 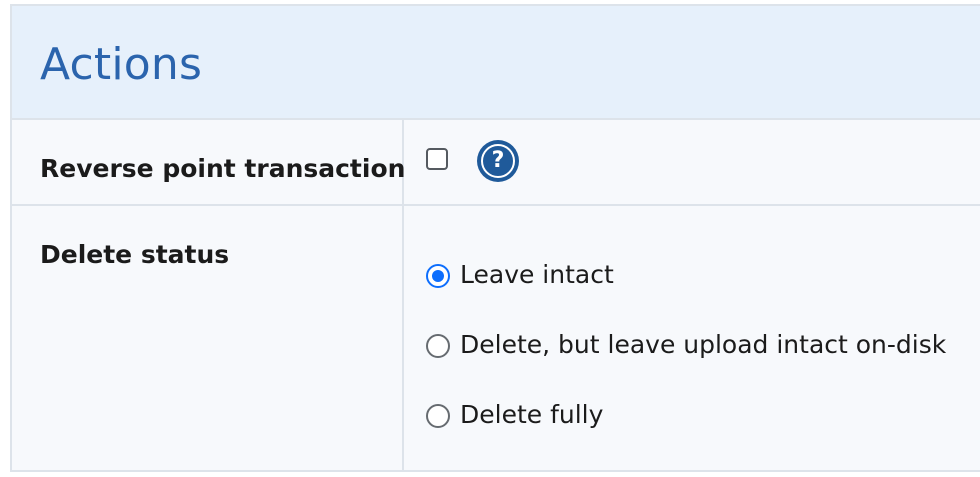 What do you see at coordinates (121, 64) in the screenshot?
I see `section-title: Actions` at bounding box center [121, 64].